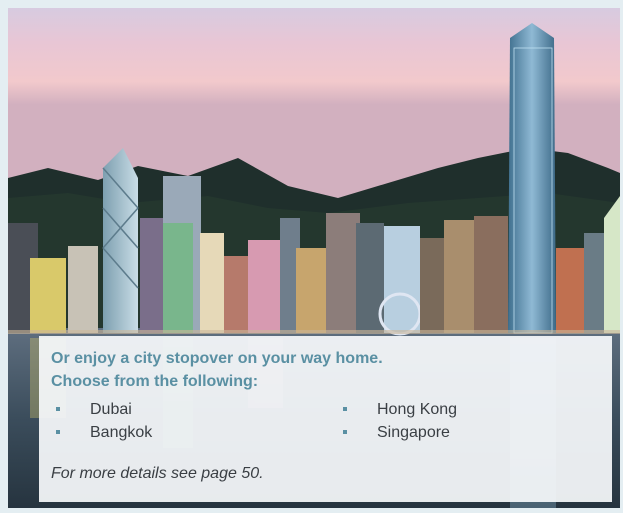 The image size is (623, 513). What do you see at coordinates (413, 432) in the screenshot?
I see `city-singapore: Singapore` at bounding box center [413, 432].